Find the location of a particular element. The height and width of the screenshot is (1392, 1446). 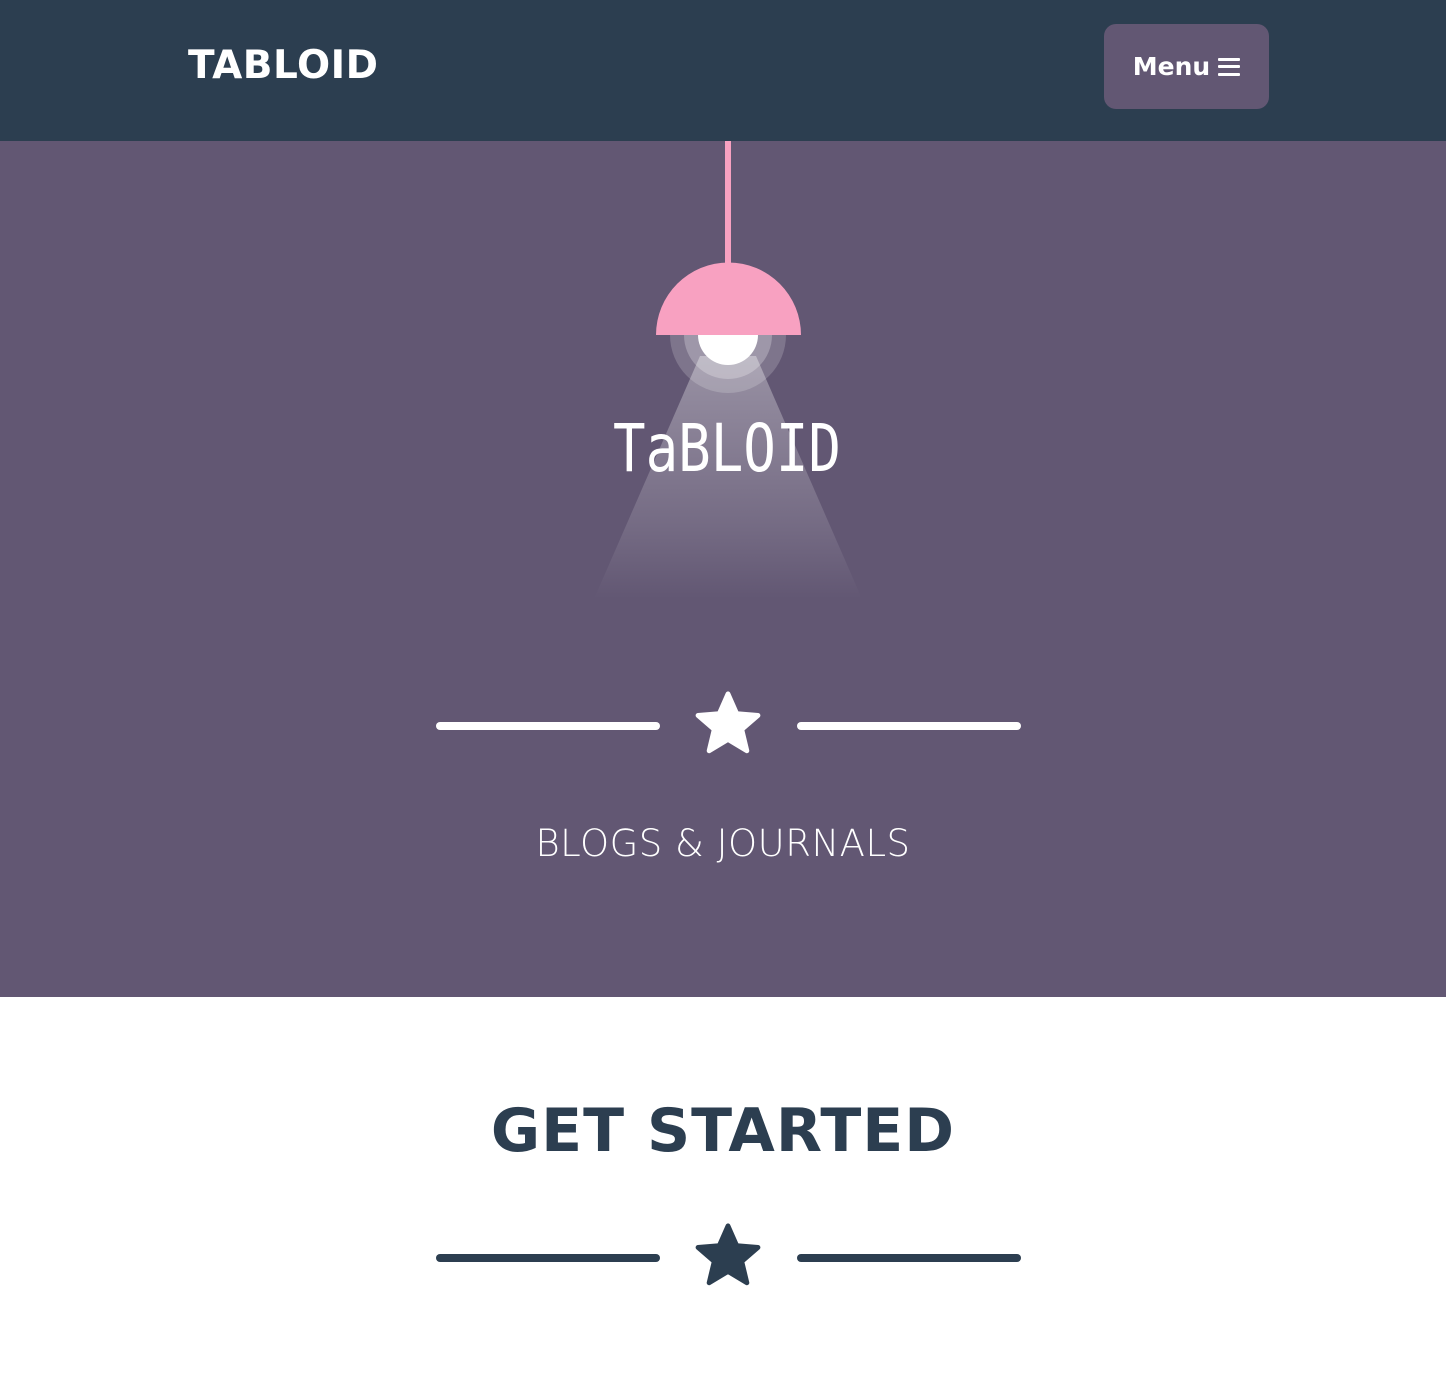

bars-icon is located at coordinates (1229, 66).